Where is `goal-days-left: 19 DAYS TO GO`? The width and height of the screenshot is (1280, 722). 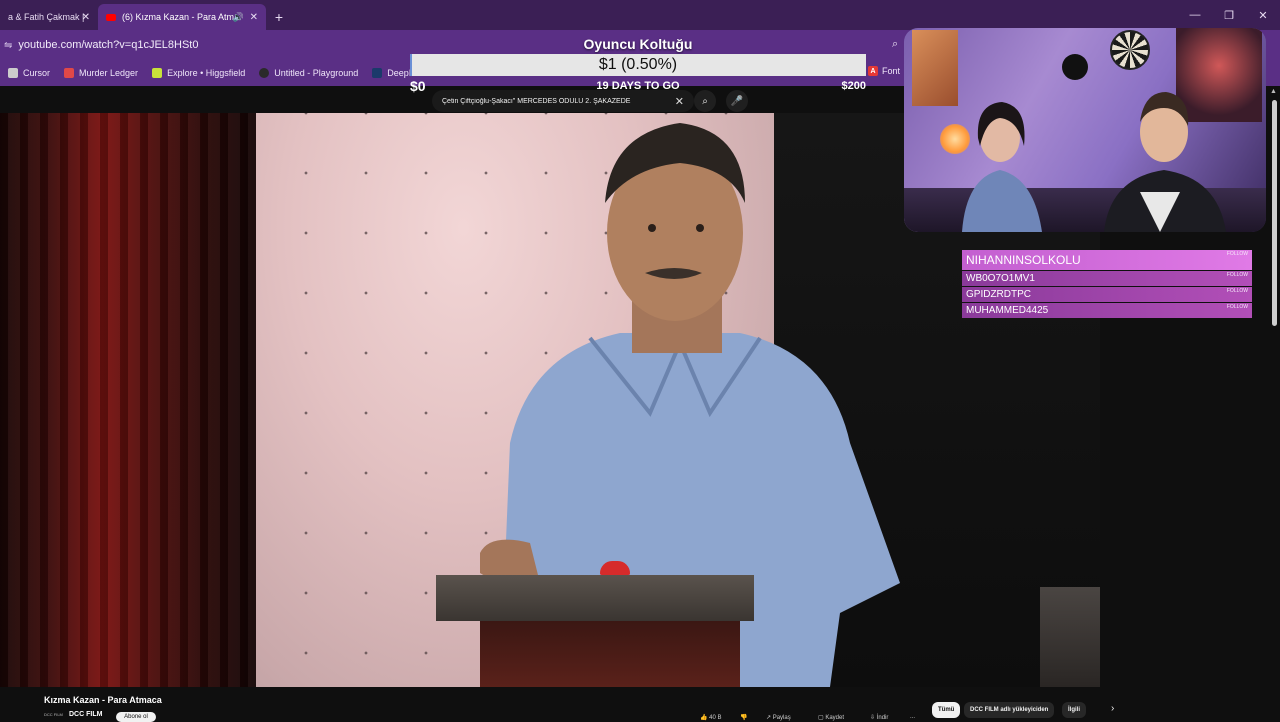
goal-days-left: 19 DAYS TO GO is located at coordinates (638, 86).